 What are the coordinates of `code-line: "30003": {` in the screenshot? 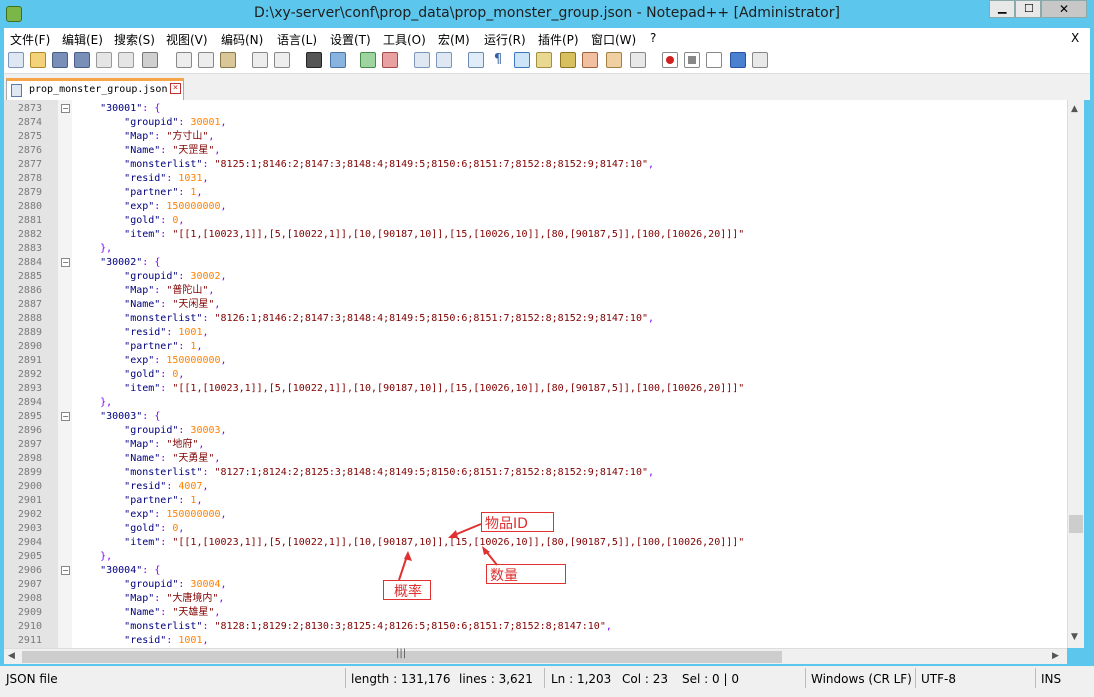 It's located at (118, 417).